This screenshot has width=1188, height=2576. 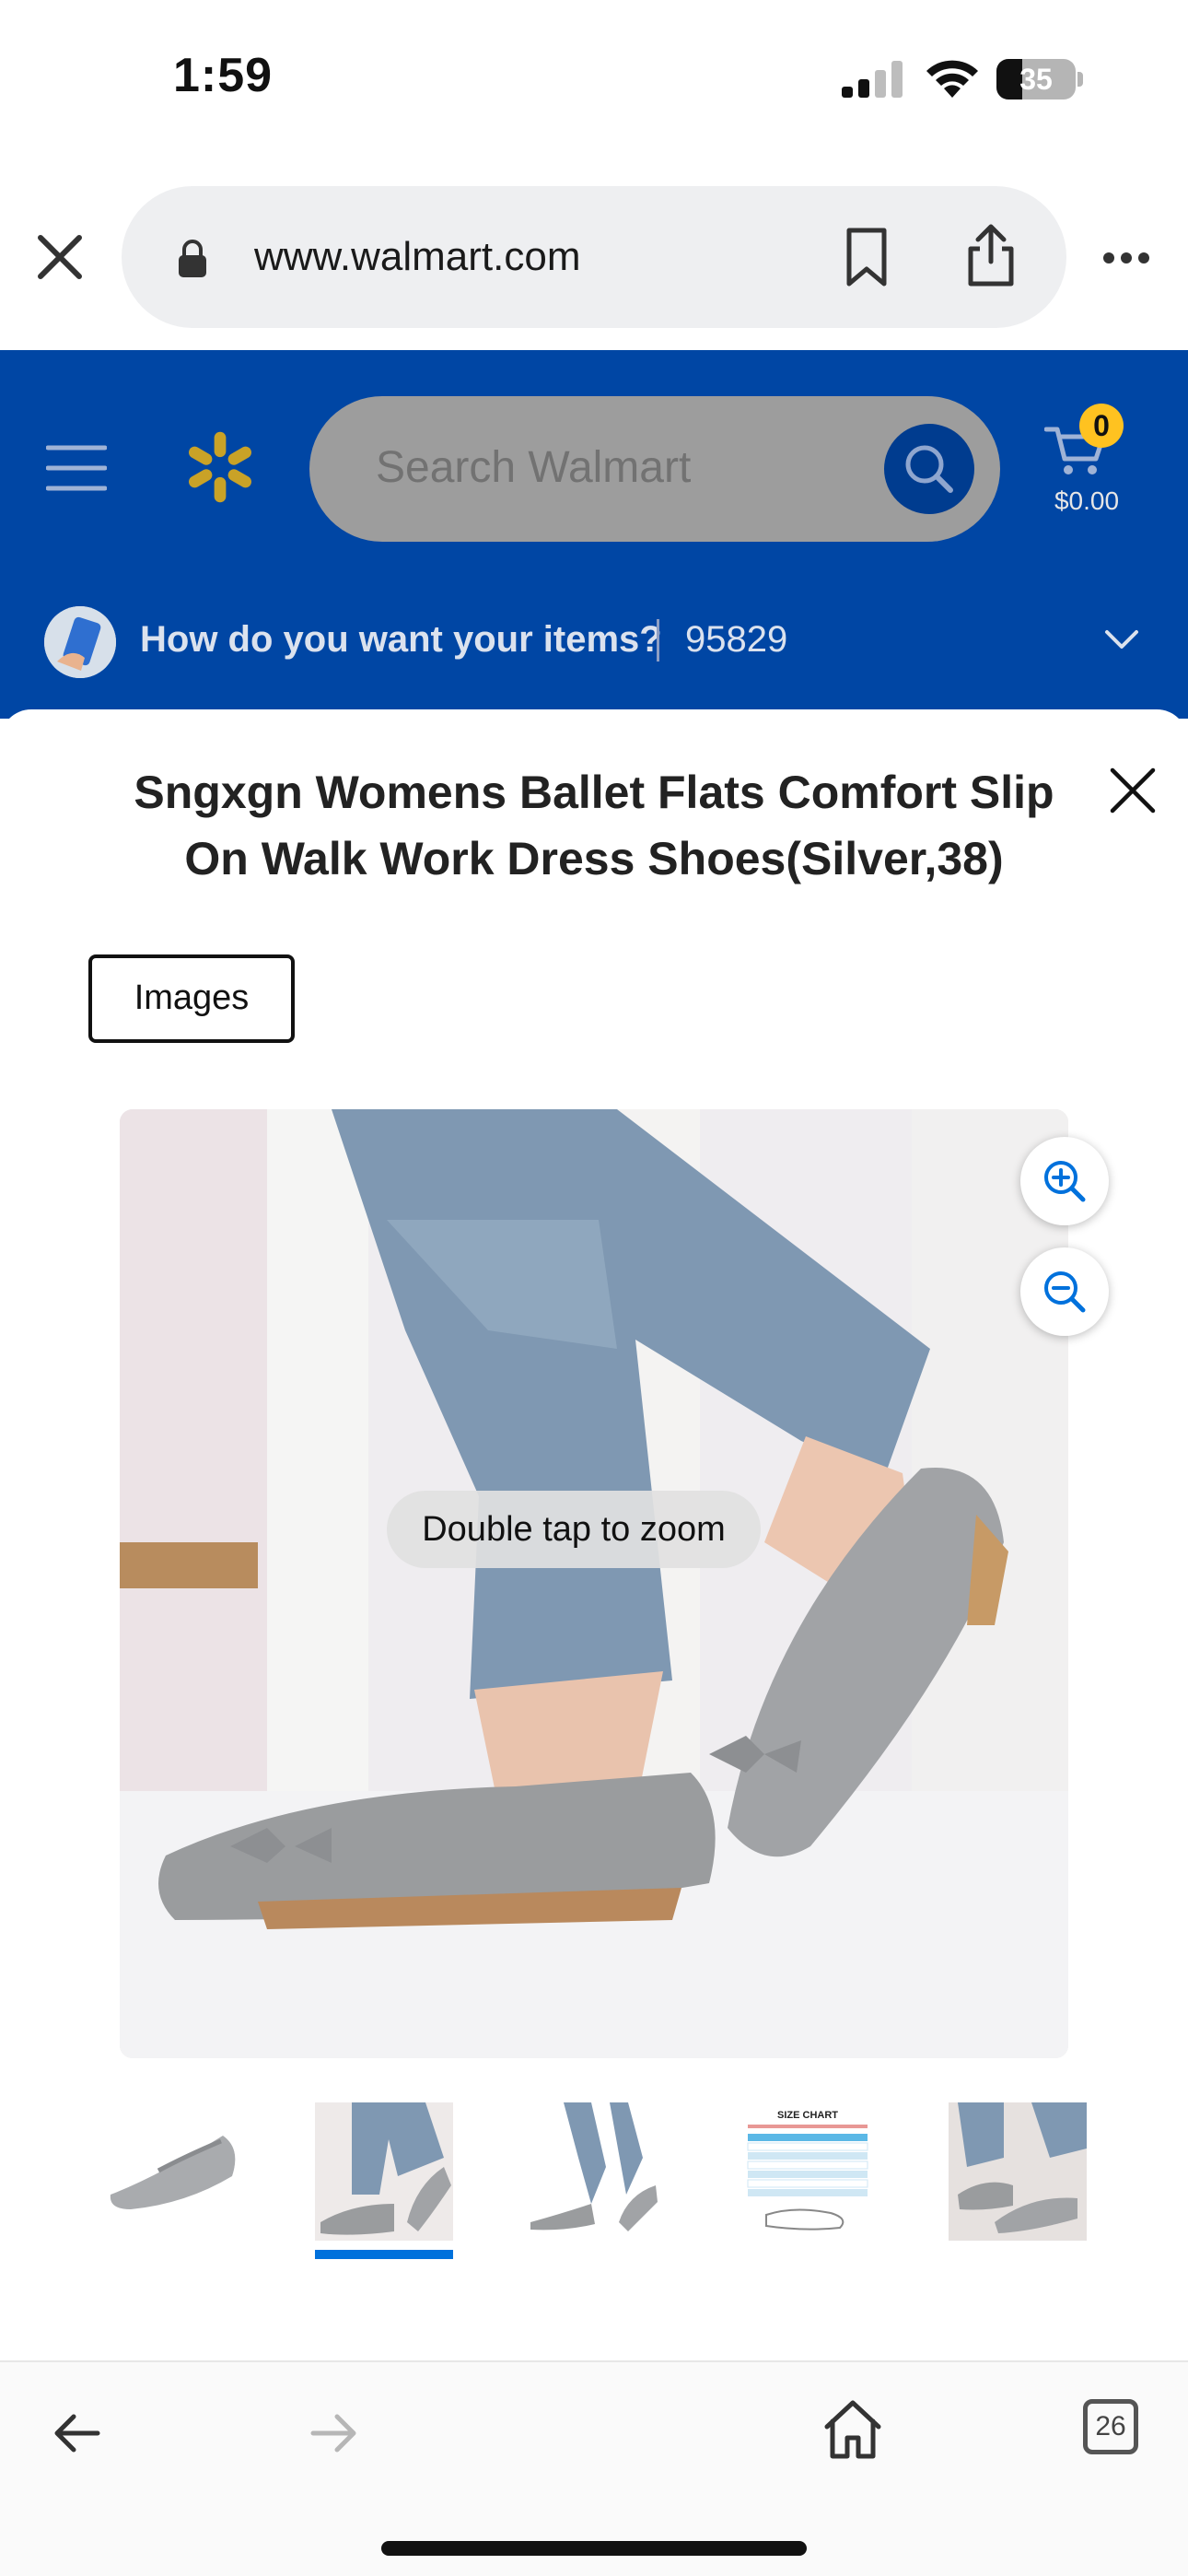 What do you see at coordinates (1087, 500) in the screenshot?
I see `cart-total: $0.00` at bounding box center [1087, 500].